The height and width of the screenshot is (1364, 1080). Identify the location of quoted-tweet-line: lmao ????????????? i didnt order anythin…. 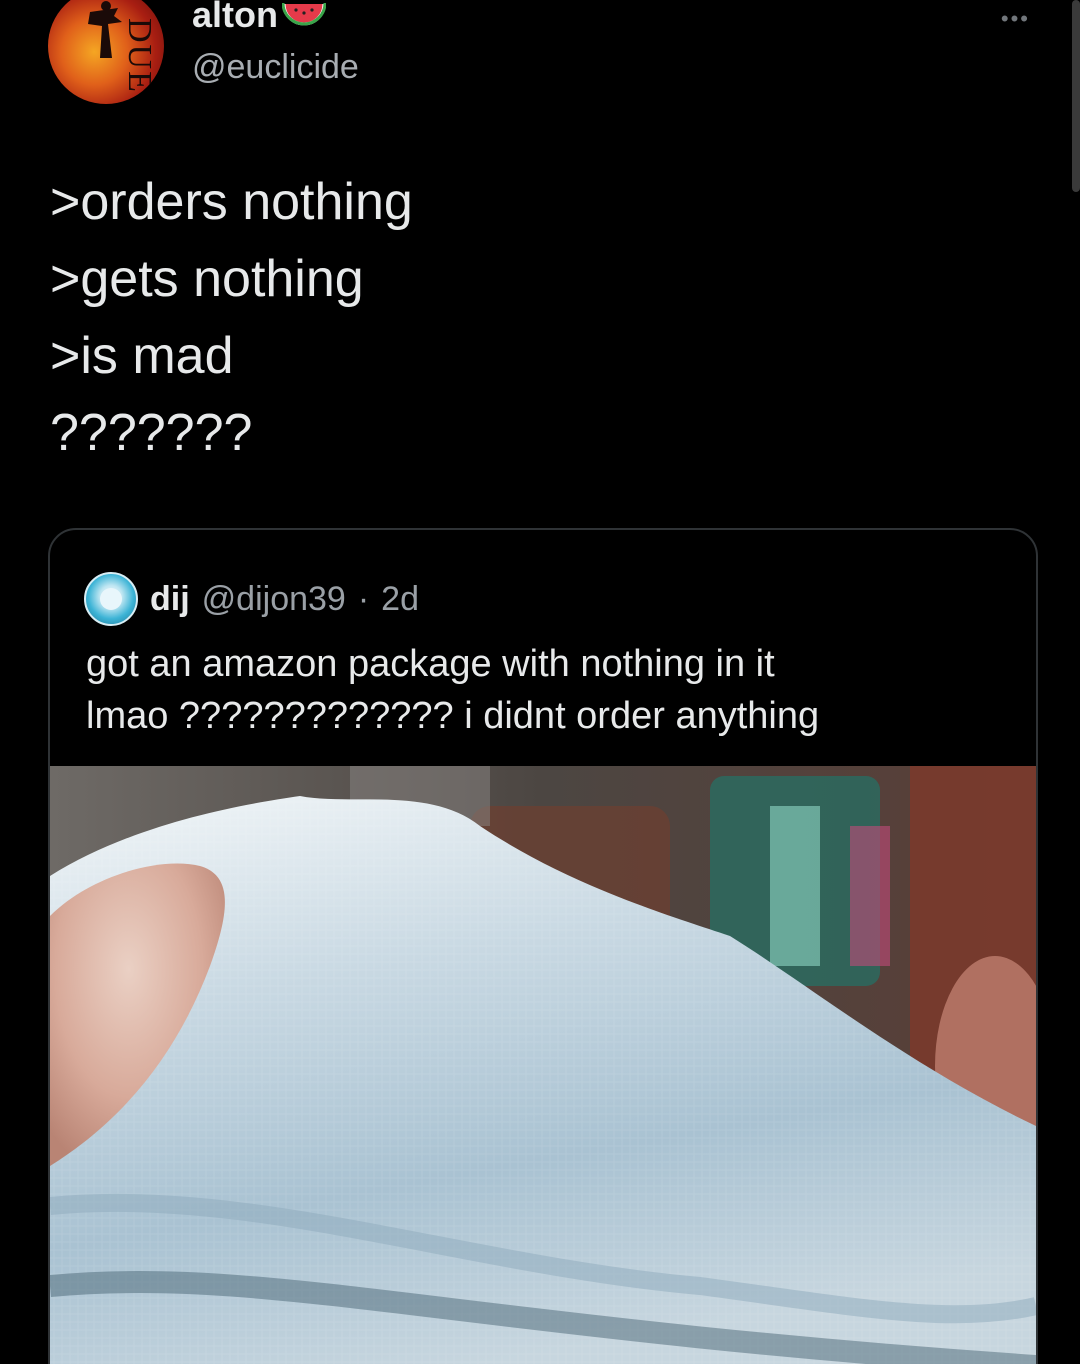
(453, 716).